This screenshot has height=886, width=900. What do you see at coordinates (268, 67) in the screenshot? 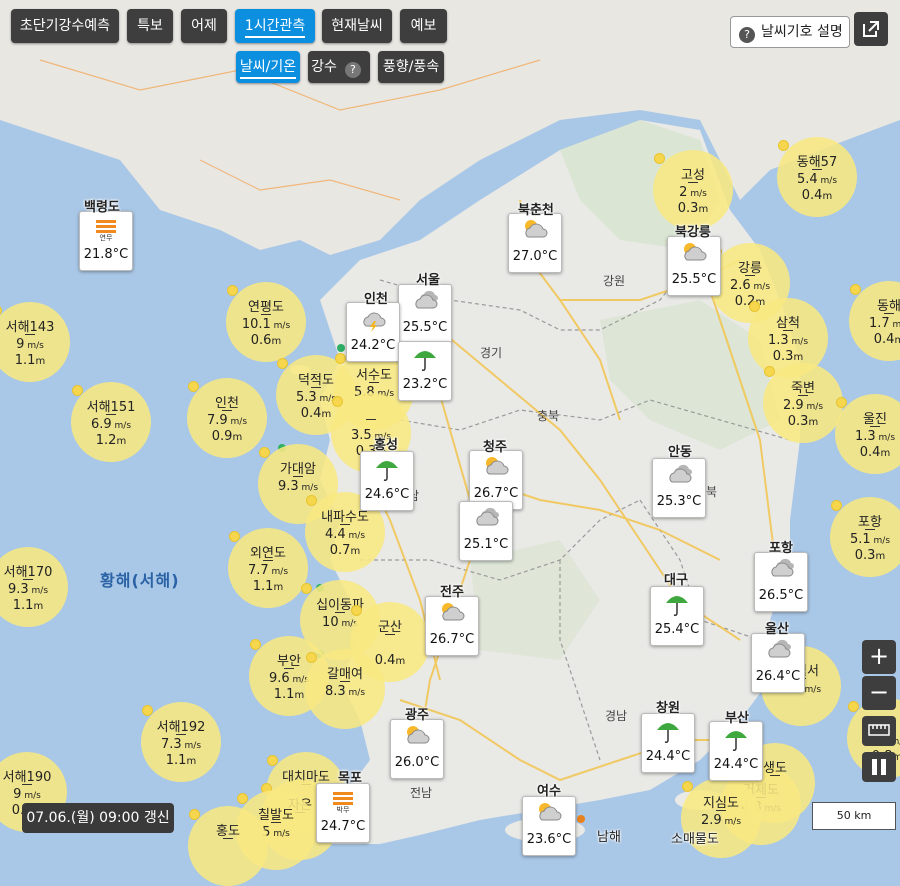
I see `subtab-weather-temp: 날씨/기온` at bounding box center [268, 67].